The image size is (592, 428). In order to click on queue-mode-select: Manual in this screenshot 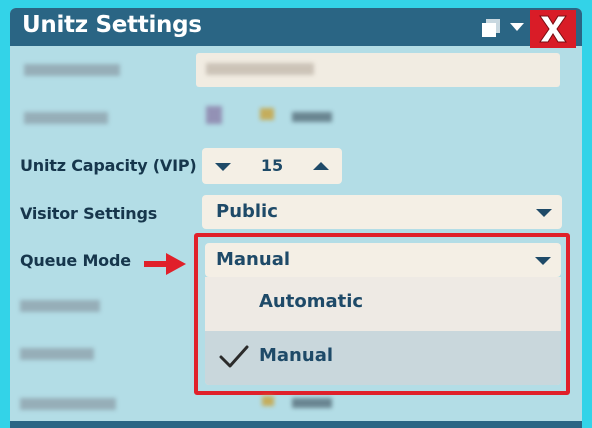, I will do `click(383, 260)`.